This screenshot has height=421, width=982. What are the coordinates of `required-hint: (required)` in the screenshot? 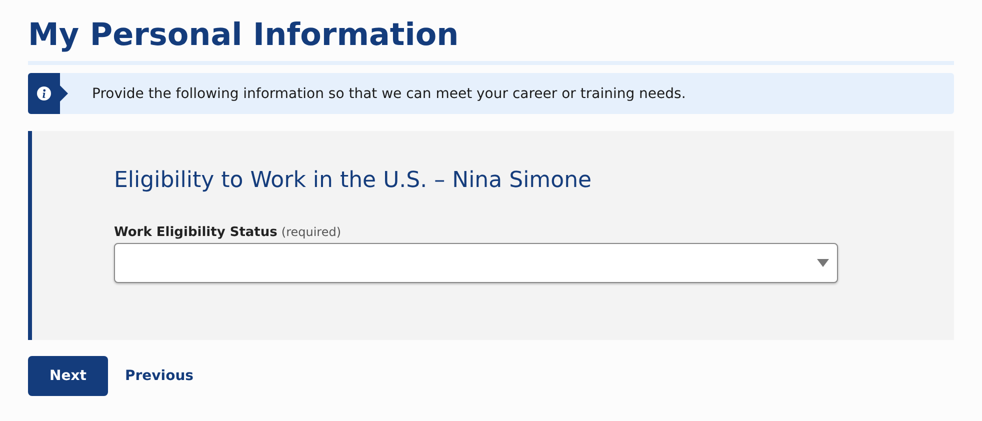 It's located at (311, 232).